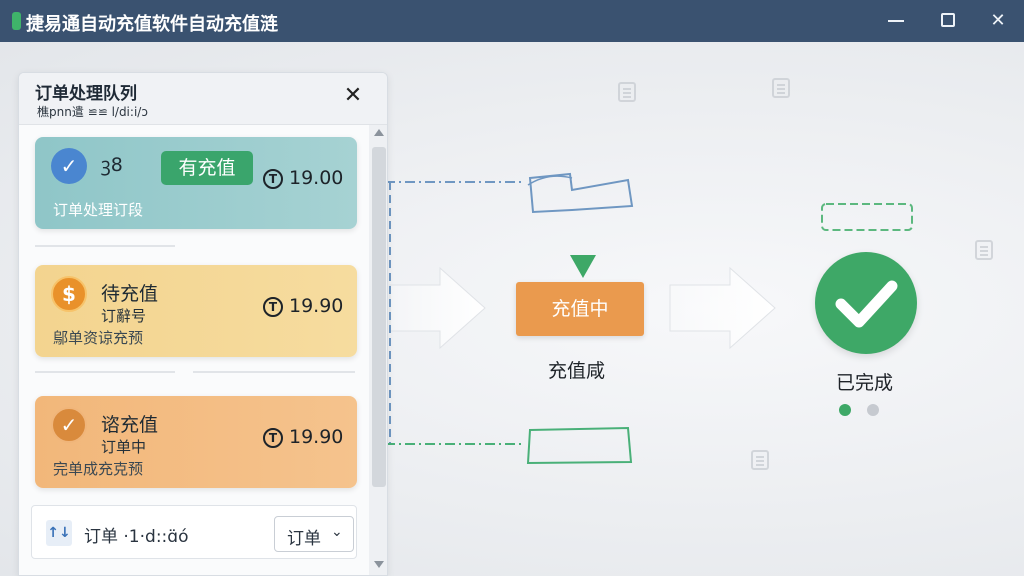 The image size is (1024, 576). Describe the element at coordinates (845, 410) in the screenshot. I see `pager-dot-active` at that location.